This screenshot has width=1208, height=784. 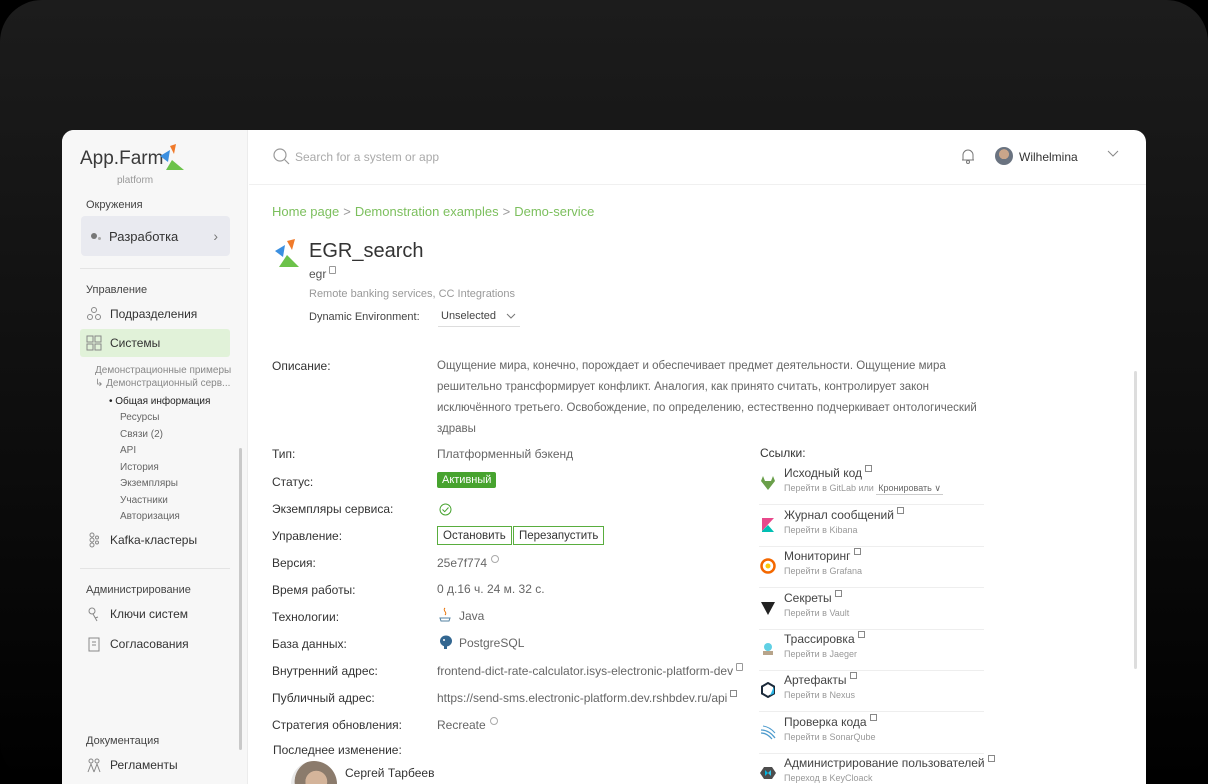 What do you see at coordinates (155, 540) in the screenshot?
I see `sidebar-item-kafka: Kafka-кластеры` at bounding box center [155, 540].